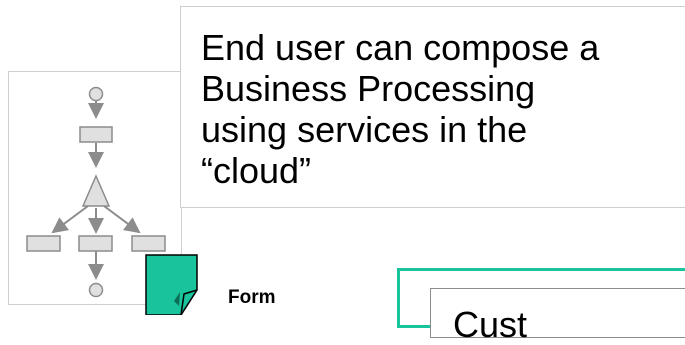 This screenshot has height=345, width=685. What do you see at coordinates (364, 129) in the screenshot?
I see `caption-line-3: using services in the` at bounding box center [364, 129].